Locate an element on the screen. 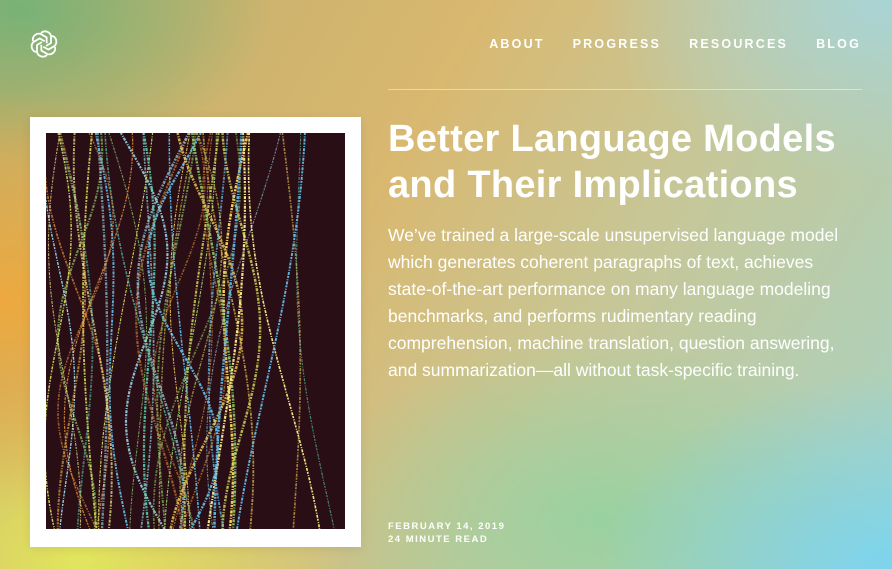  main-nav: ABOUT PROGRESS RESOURCES BLOG is located at coordinates (675, 44).